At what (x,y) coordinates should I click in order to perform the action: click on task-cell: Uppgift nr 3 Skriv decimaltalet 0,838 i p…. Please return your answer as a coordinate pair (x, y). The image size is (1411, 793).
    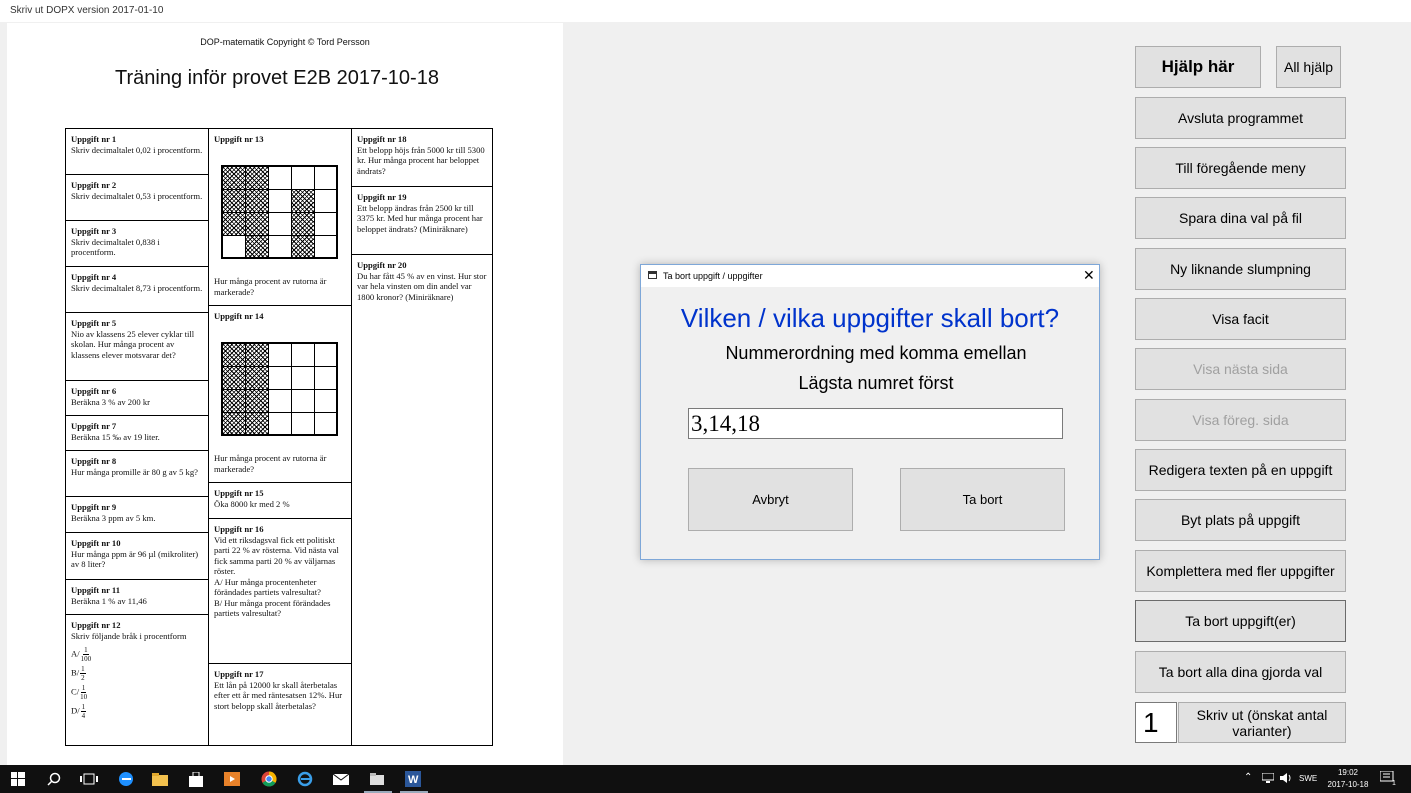
    Looking at the image, I should click on (137, 244).